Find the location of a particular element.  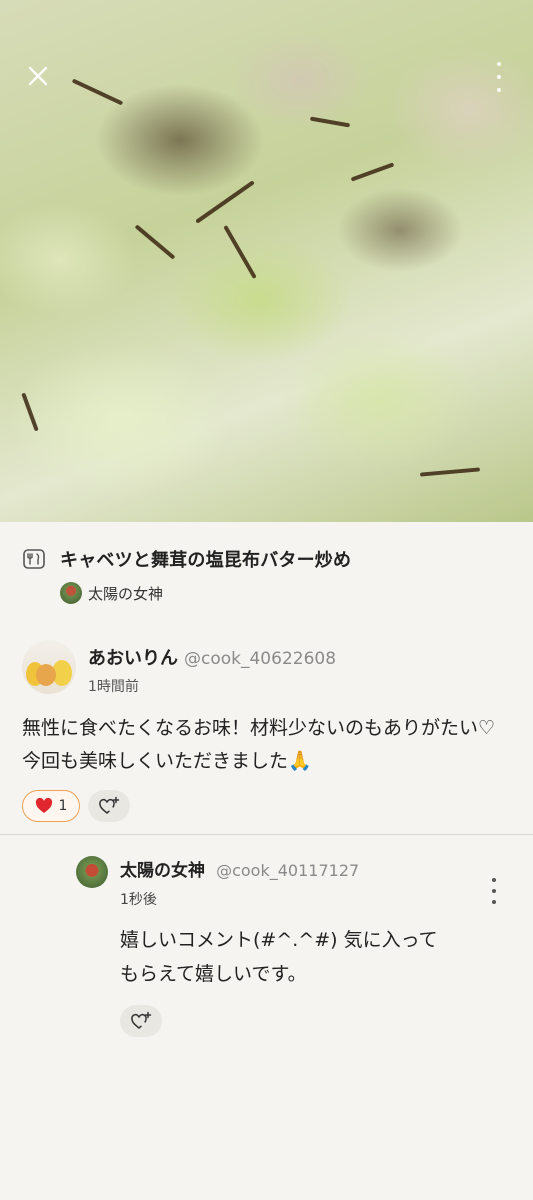

more-options-button is located at coordinates (499, 77).